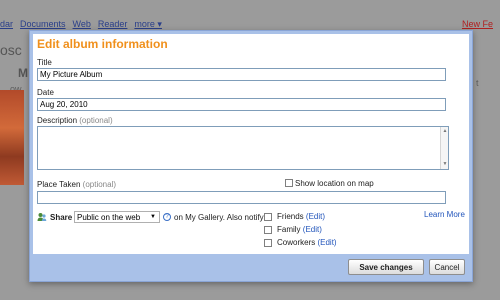  Describe the element at coordinates (477, 24) in the screenshot. I see `bg-link-right: New Fe` at that location.